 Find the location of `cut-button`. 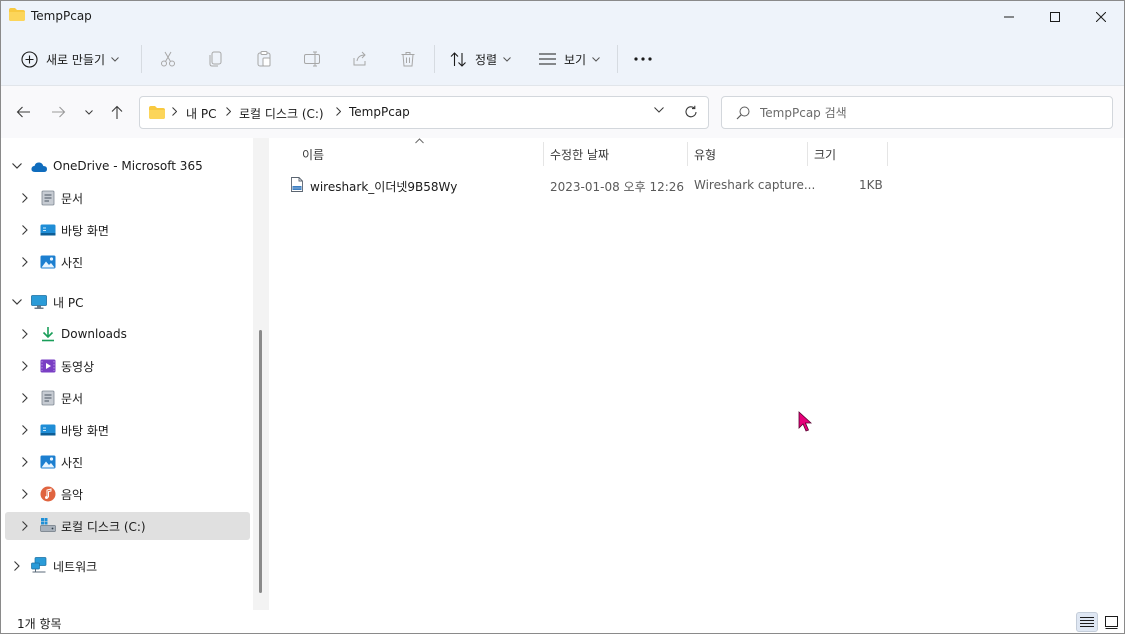

cut-button is located at coordinates (168, 59).